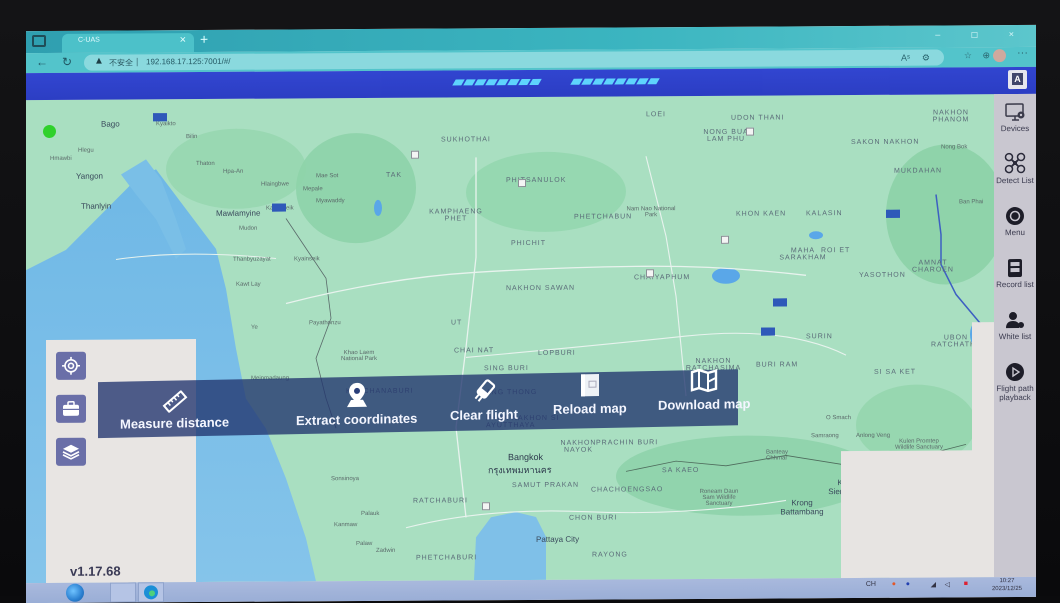  I want to click on url-text: 192.168.17.125:7001/#/, so click(188, 62).